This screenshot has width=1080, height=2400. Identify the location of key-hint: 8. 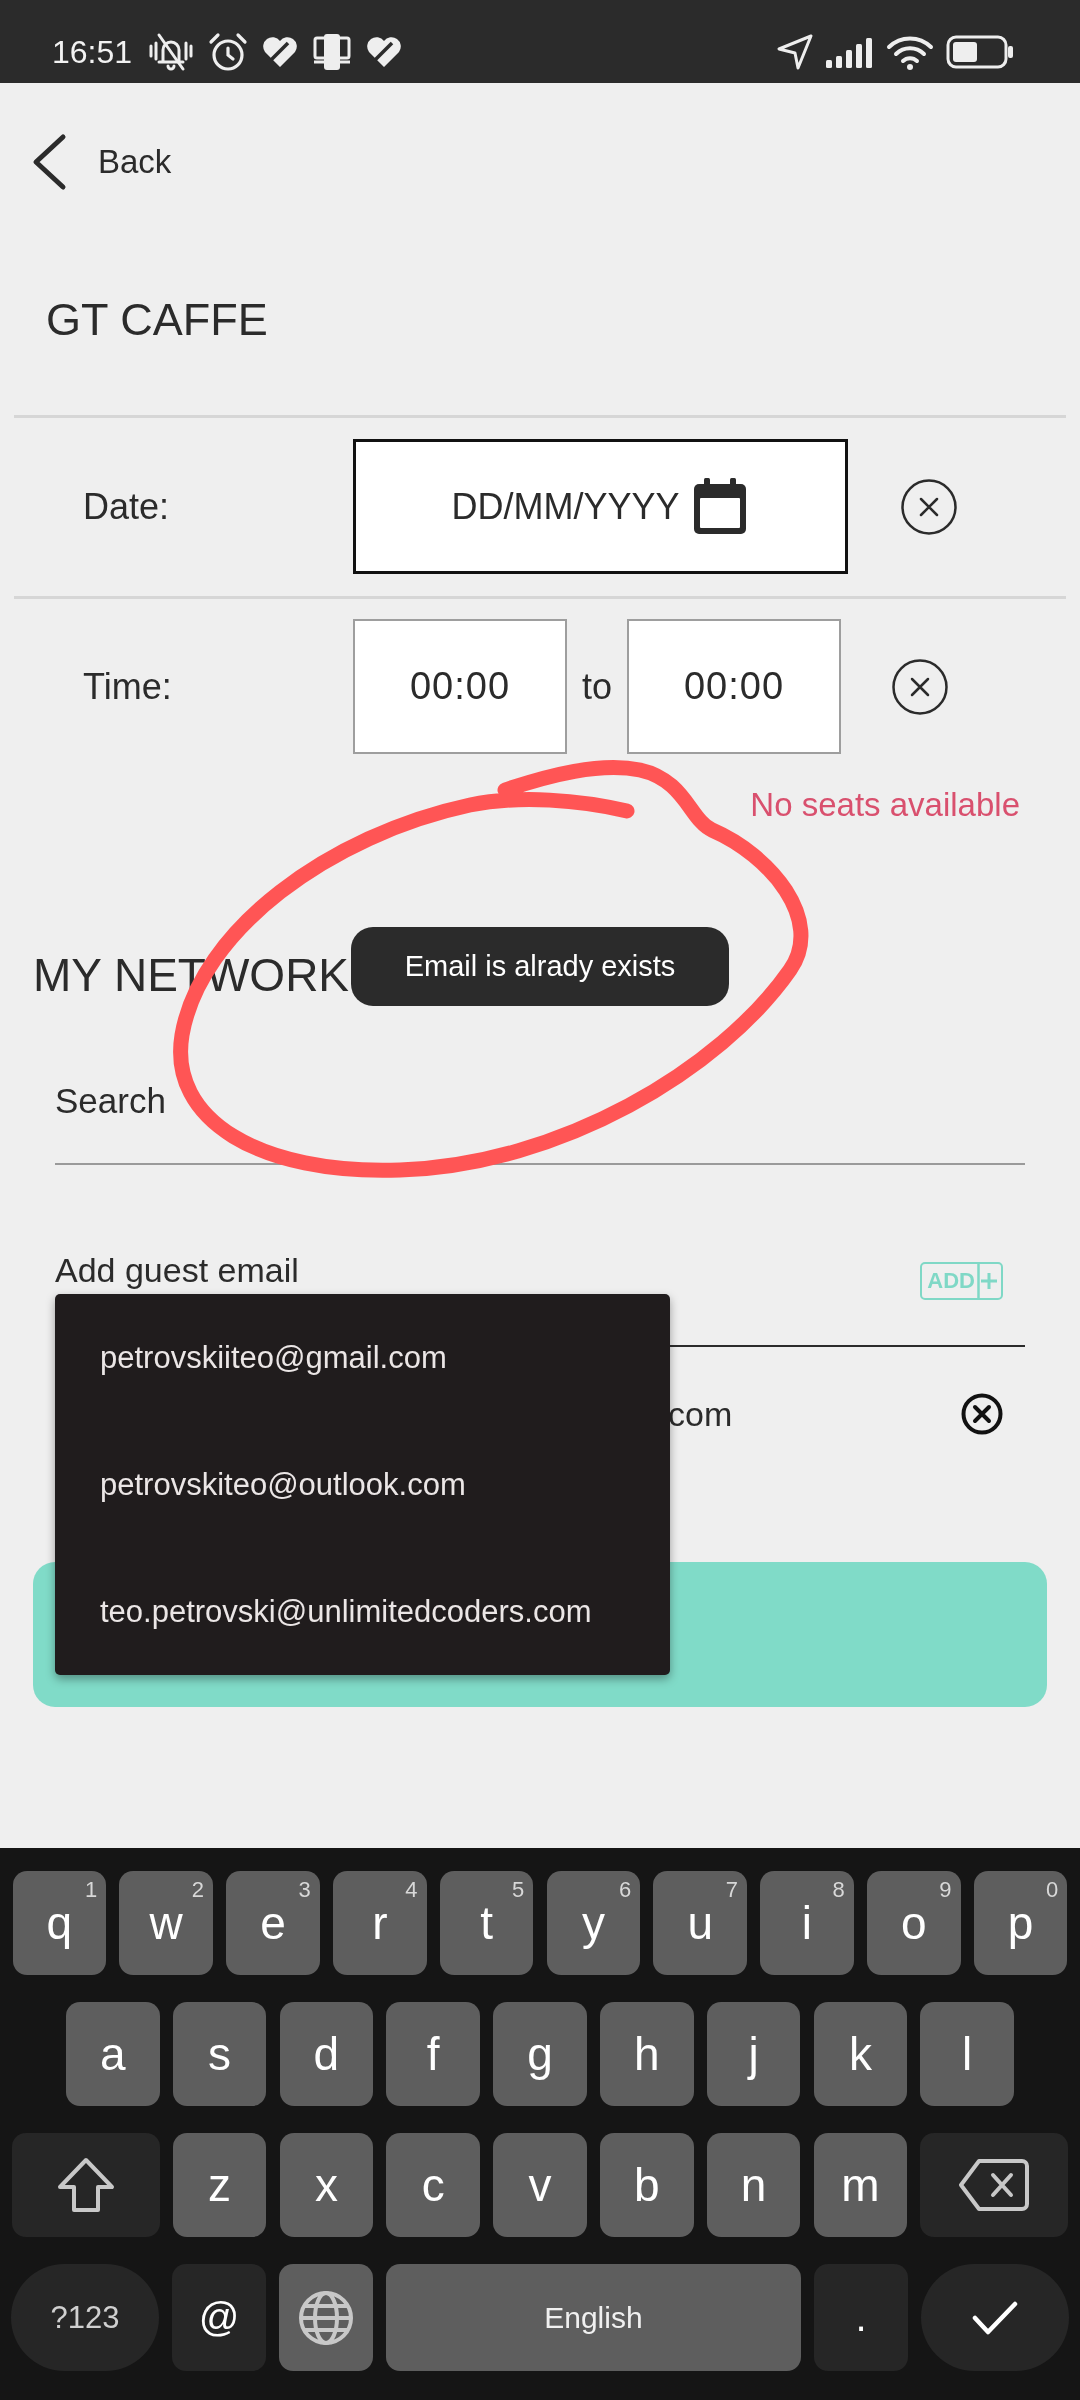
(838, 1890).